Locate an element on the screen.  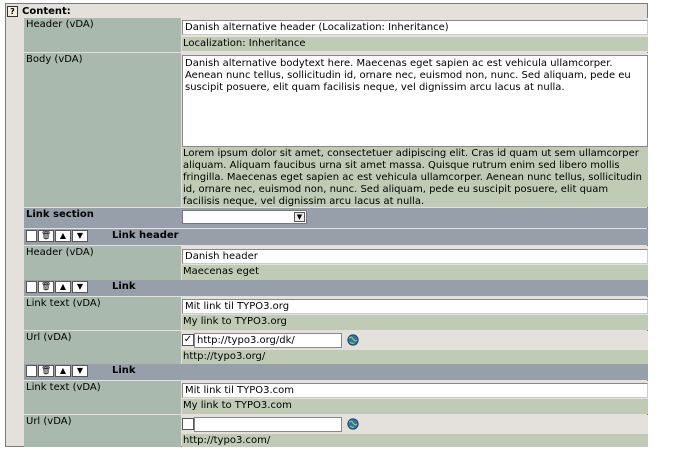
link-1-controls: 🗑 ▲ ▼ is located at coordinates (57, 287).